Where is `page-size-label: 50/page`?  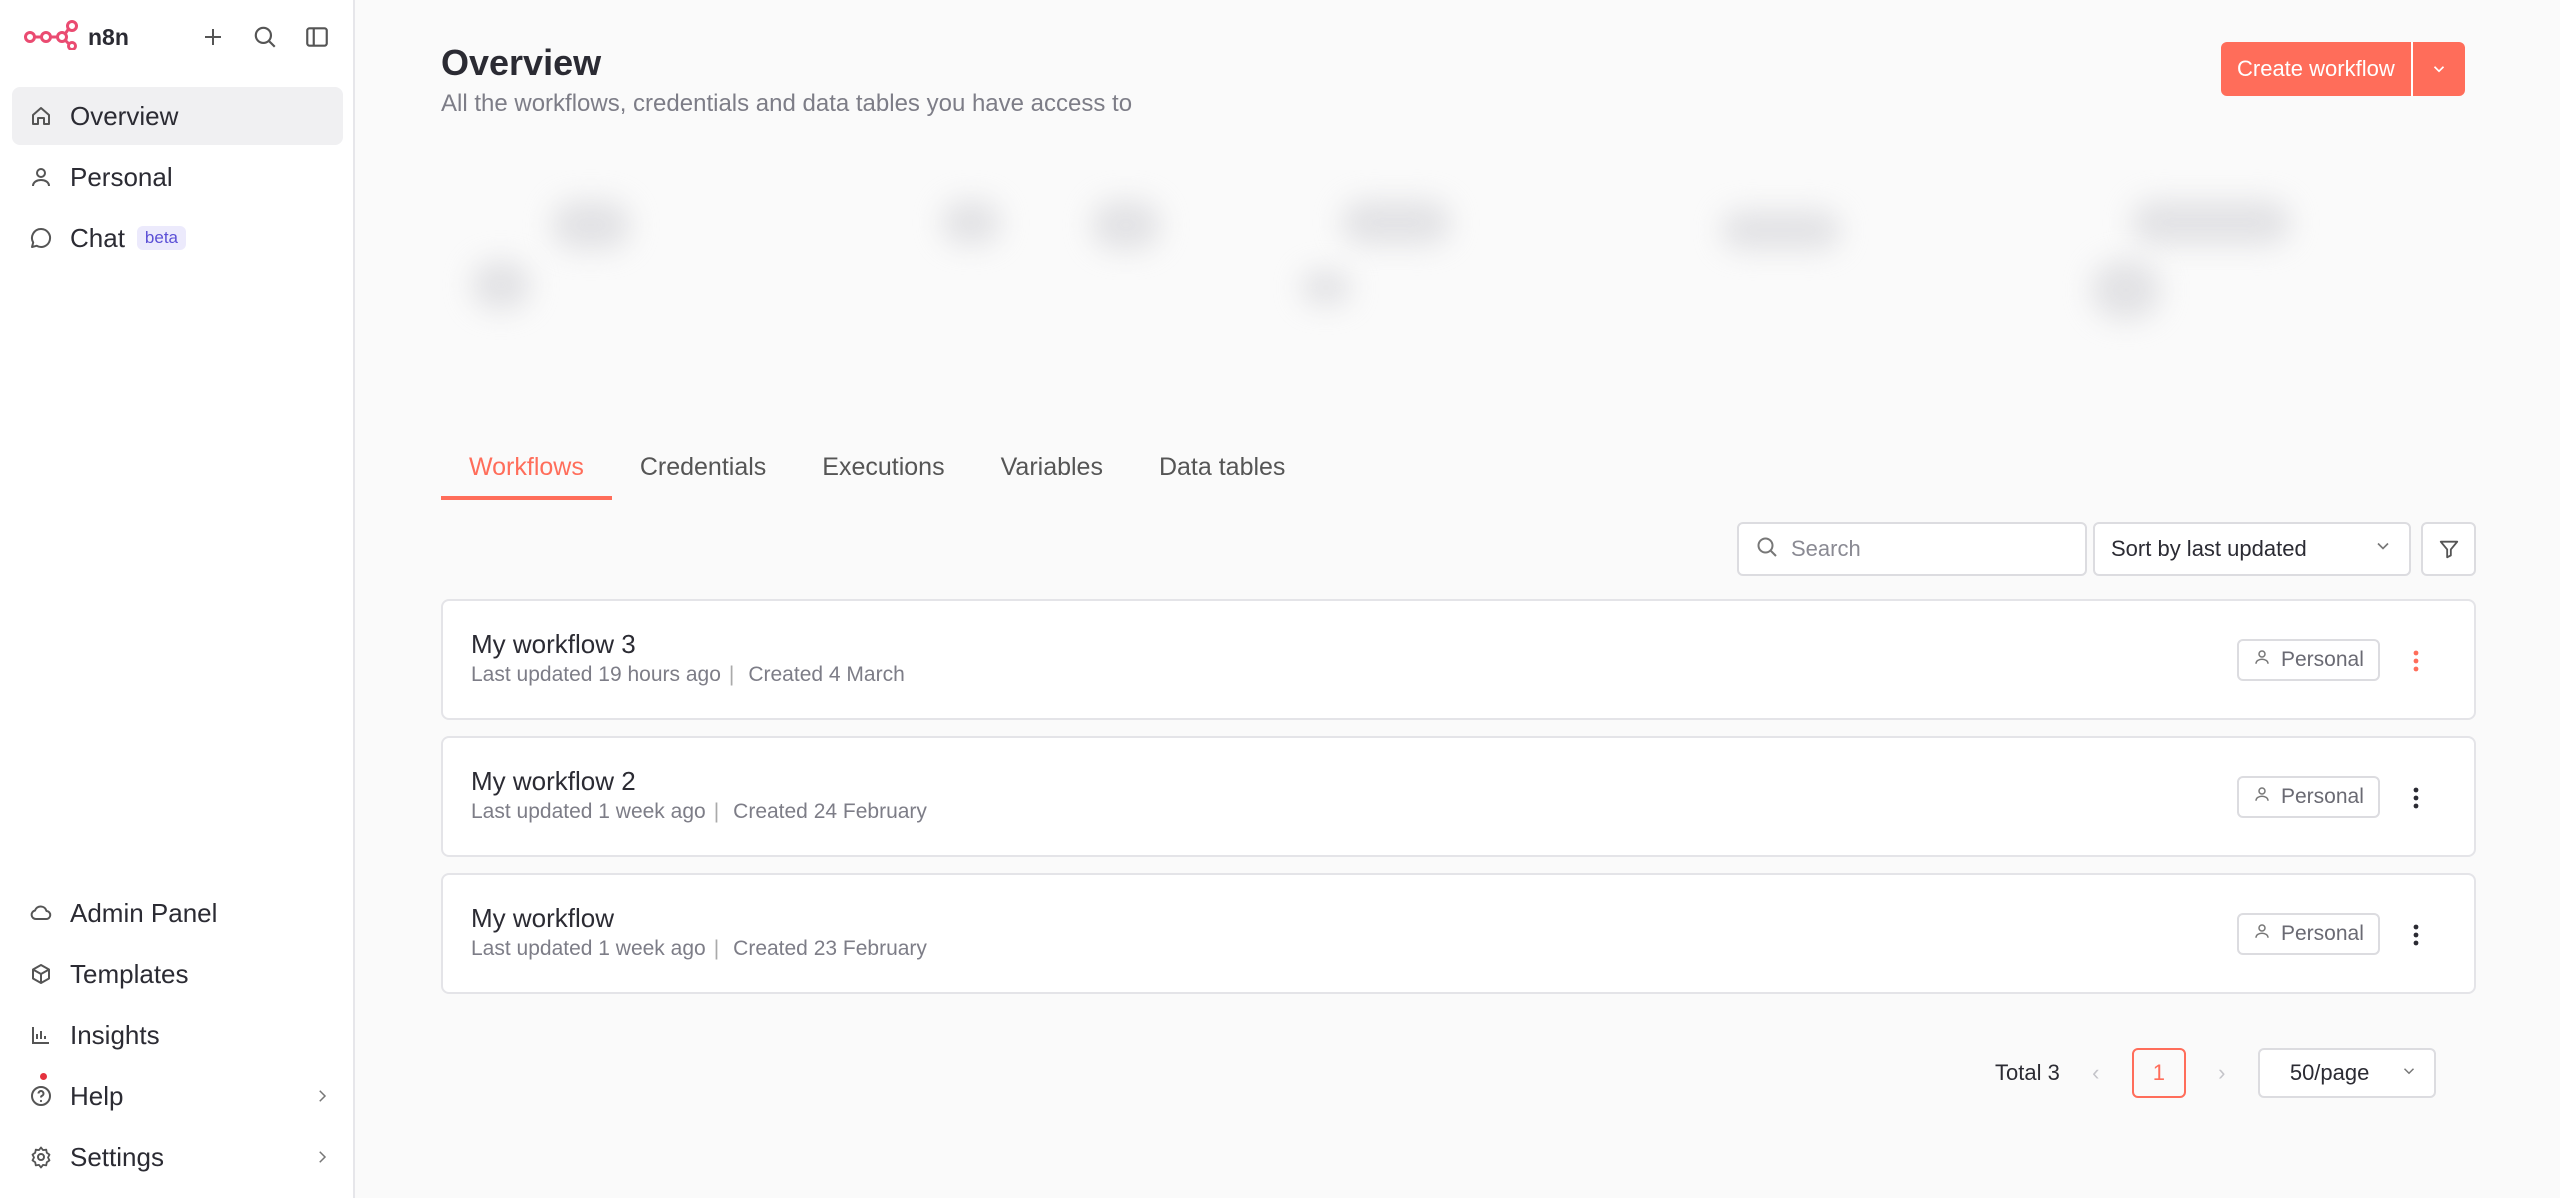 page-size-label: 50/page is located at coordinates (2329, 1072).